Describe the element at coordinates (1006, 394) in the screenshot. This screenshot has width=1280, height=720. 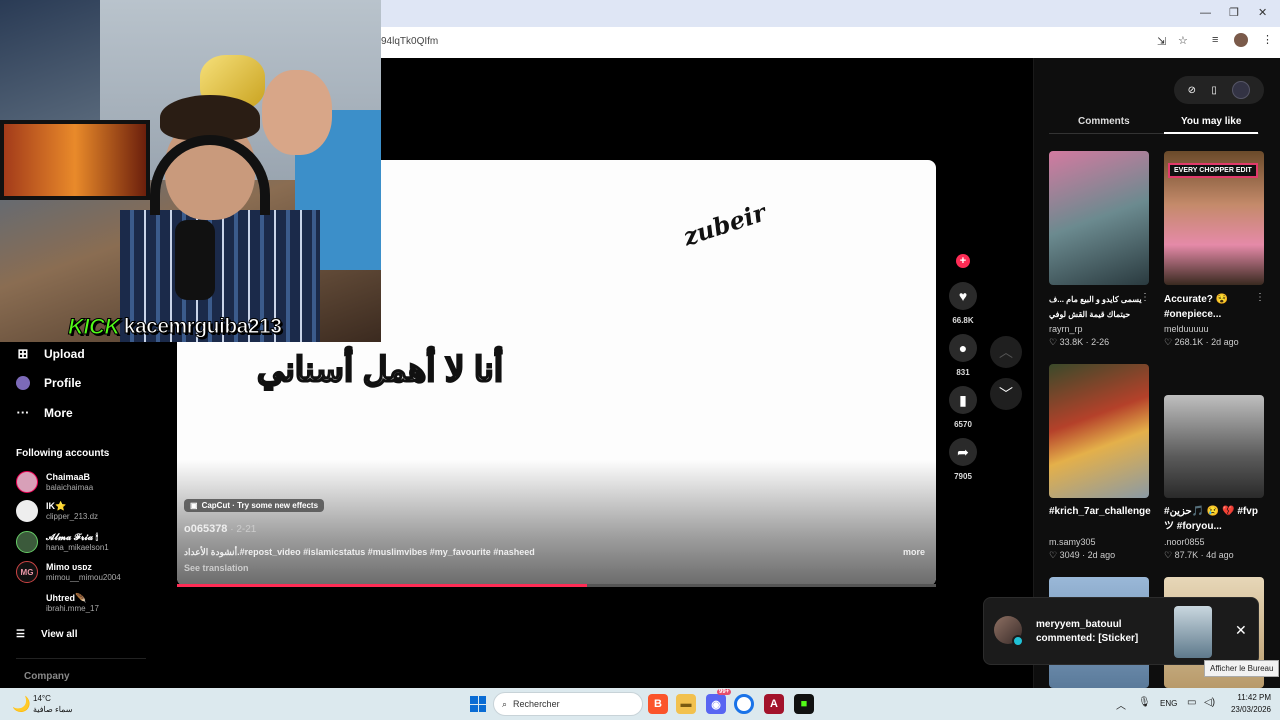
I see `next-video-button: ﹀` at that location.